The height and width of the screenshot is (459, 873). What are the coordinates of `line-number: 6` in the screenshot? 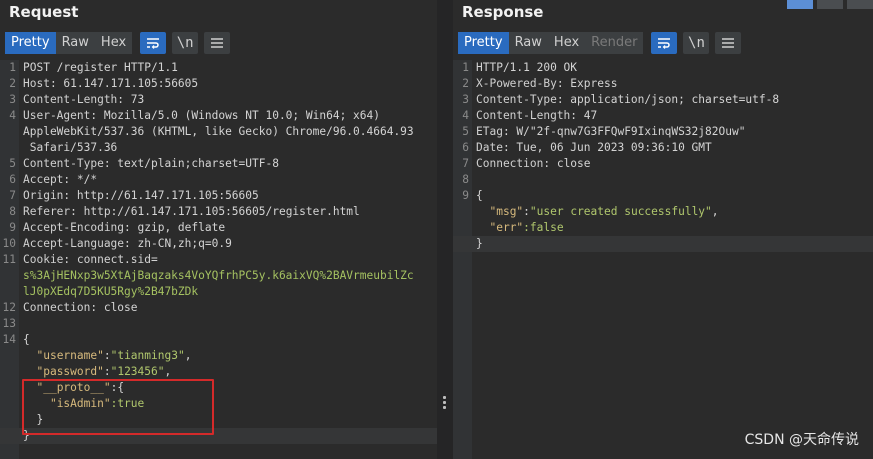 It's located at (465, 147).